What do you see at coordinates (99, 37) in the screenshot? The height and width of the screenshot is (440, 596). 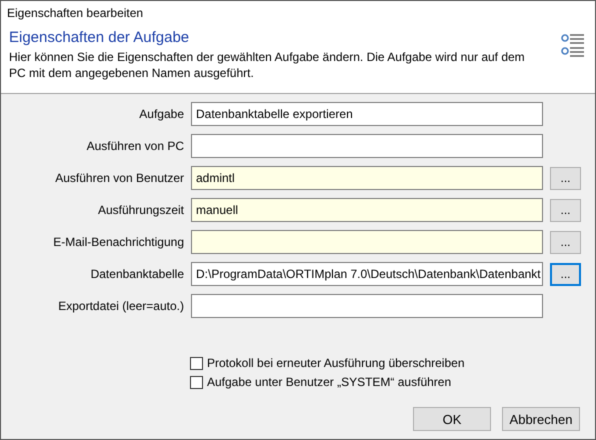 I see `dialog-heading: Eigenschaften der Aufgabe` at bounding box center [99, 37].